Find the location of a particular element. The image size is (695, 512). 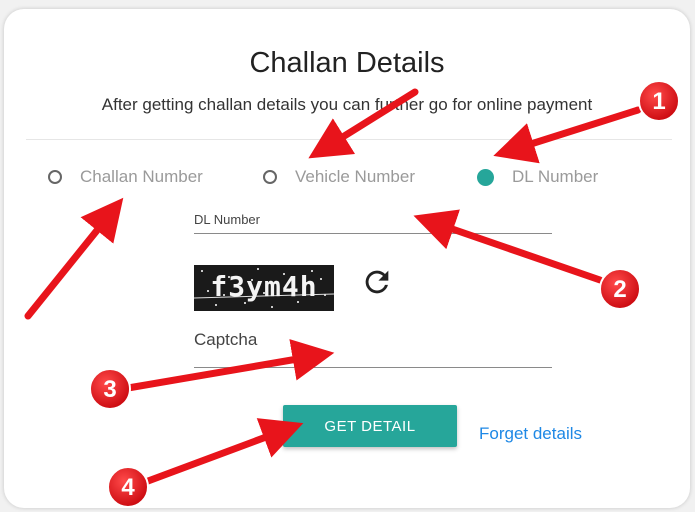

captcha-image: f3ym4h is located at coordinates (264, 288).